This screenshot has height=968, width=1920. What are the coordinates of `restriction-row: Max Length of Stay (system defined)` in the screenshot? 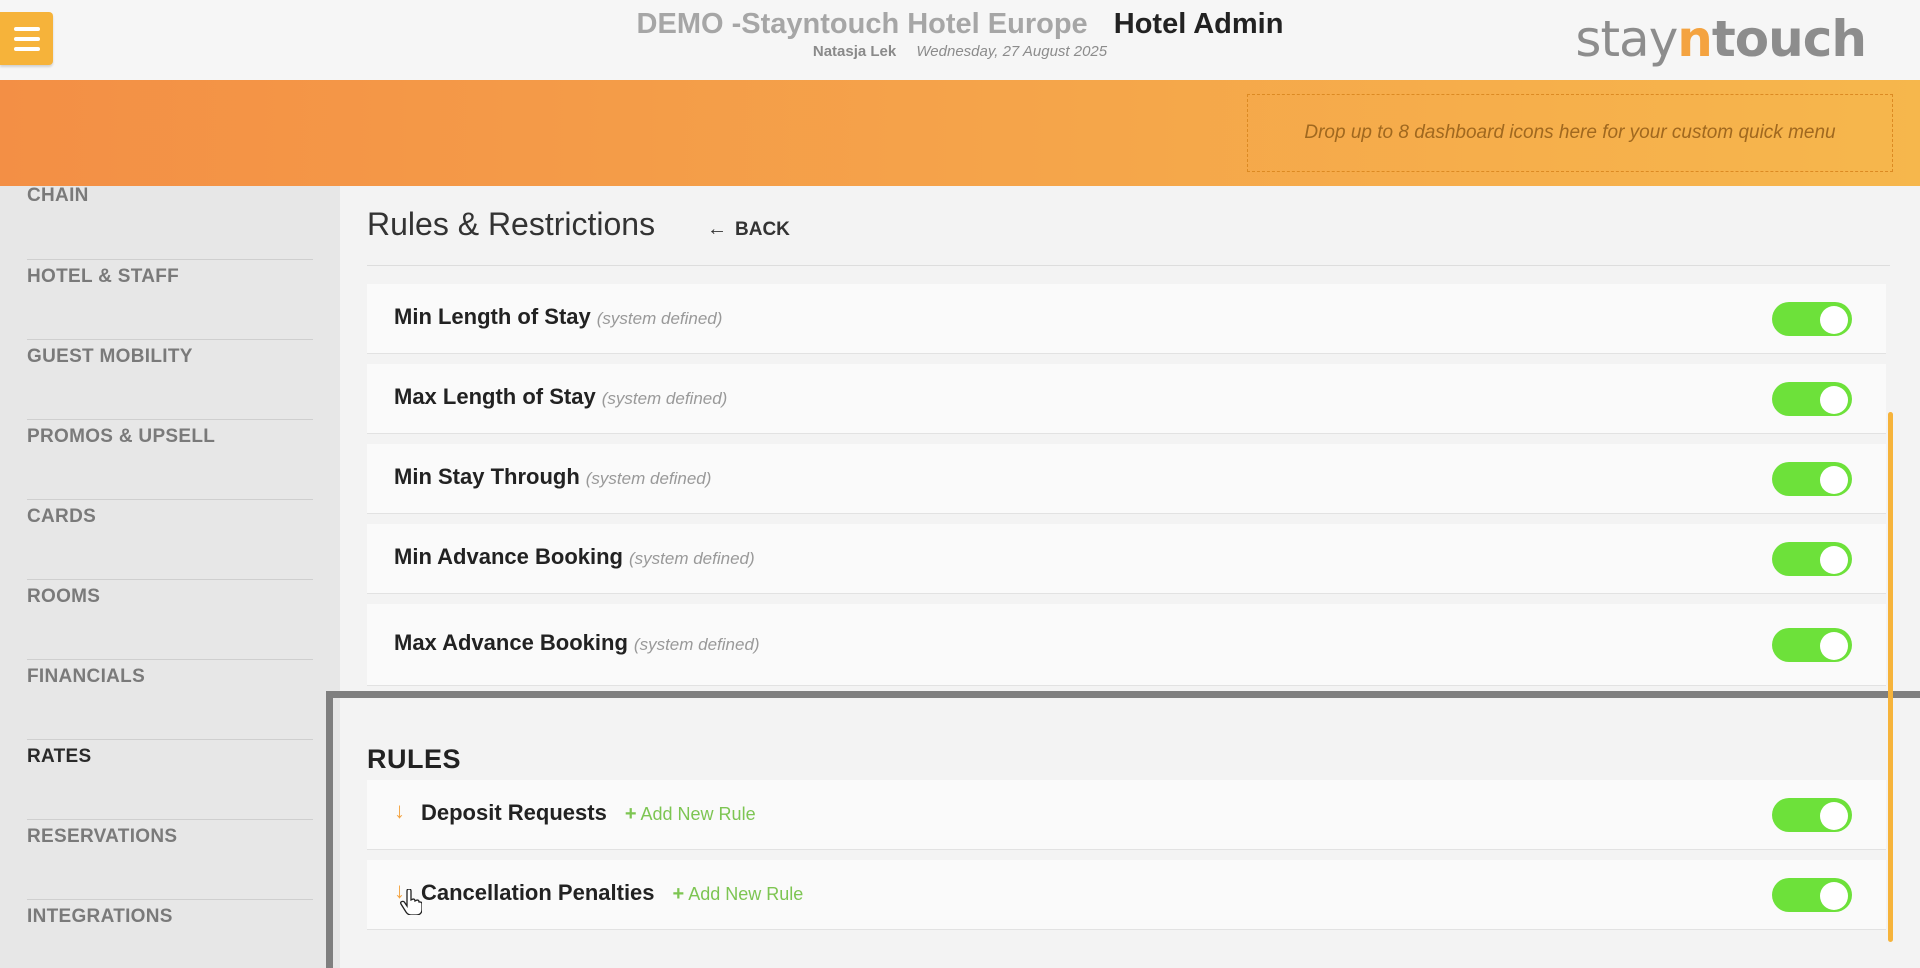 It's located at (1126, 399).